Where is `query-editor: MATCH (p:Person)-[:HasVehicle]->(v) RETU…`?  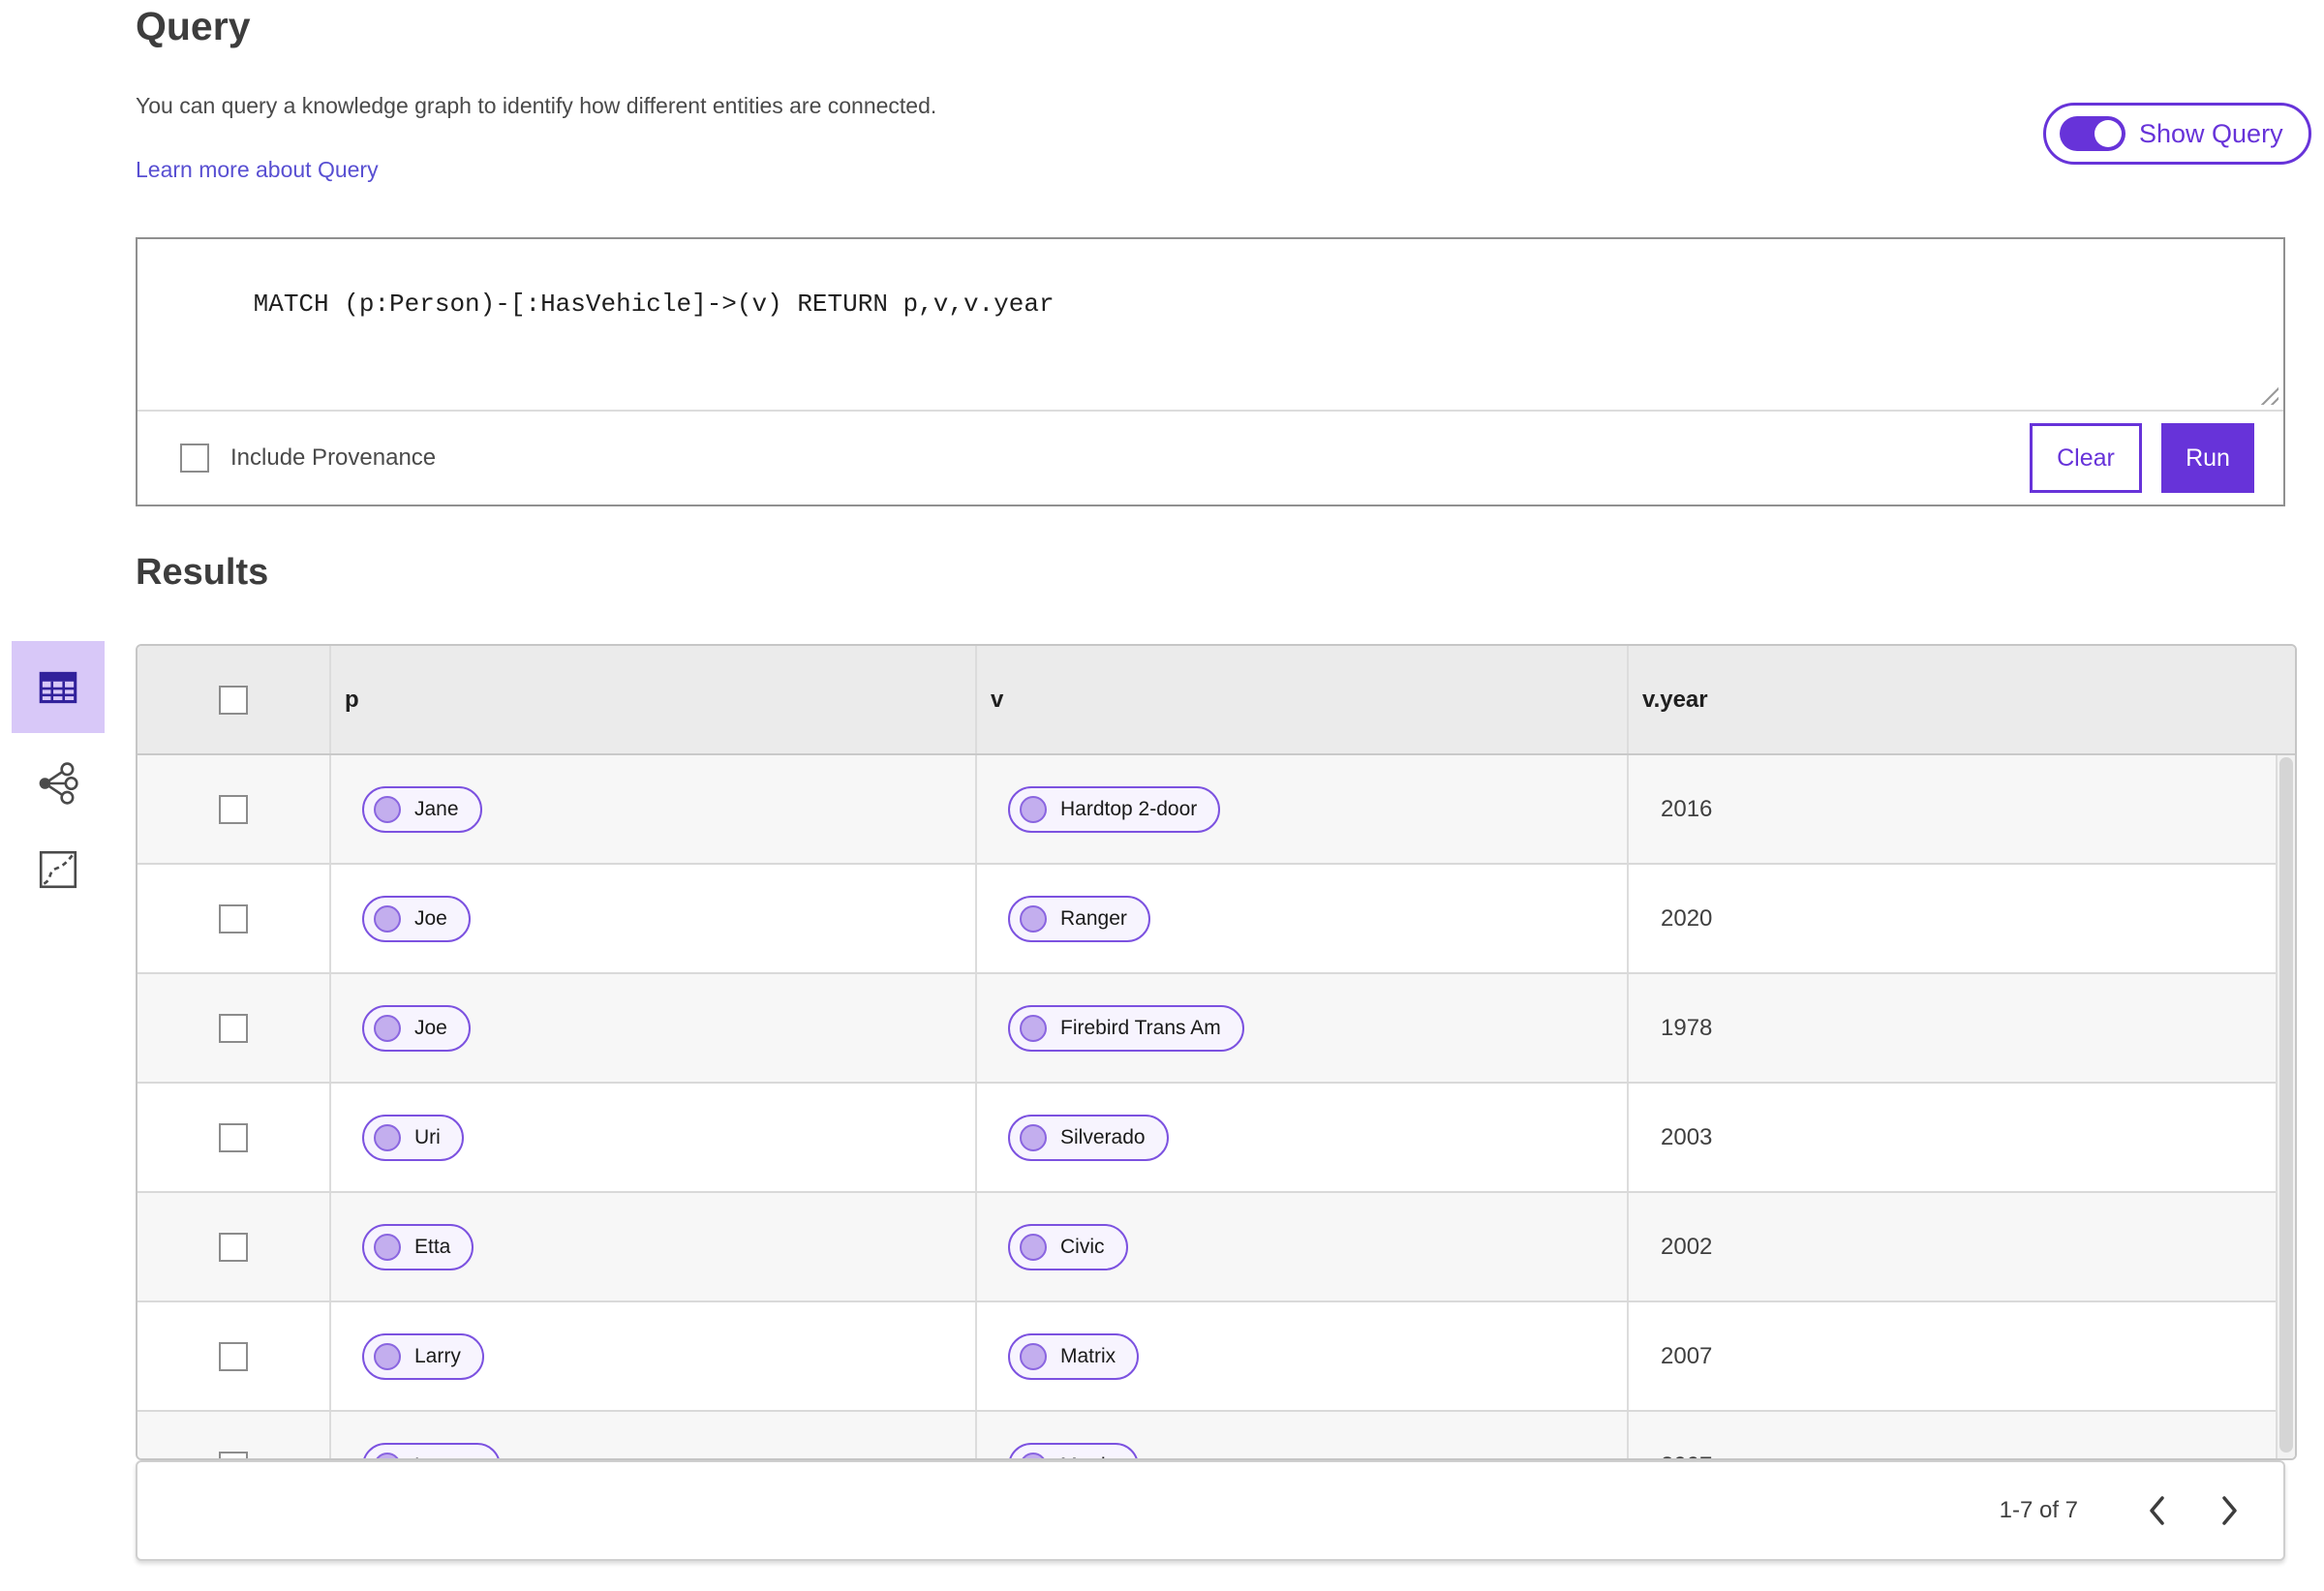 query-editor: MATCH (p:Person)-[:HasVehicle]->(v) RETU… is located at coordinates (1211, 325).